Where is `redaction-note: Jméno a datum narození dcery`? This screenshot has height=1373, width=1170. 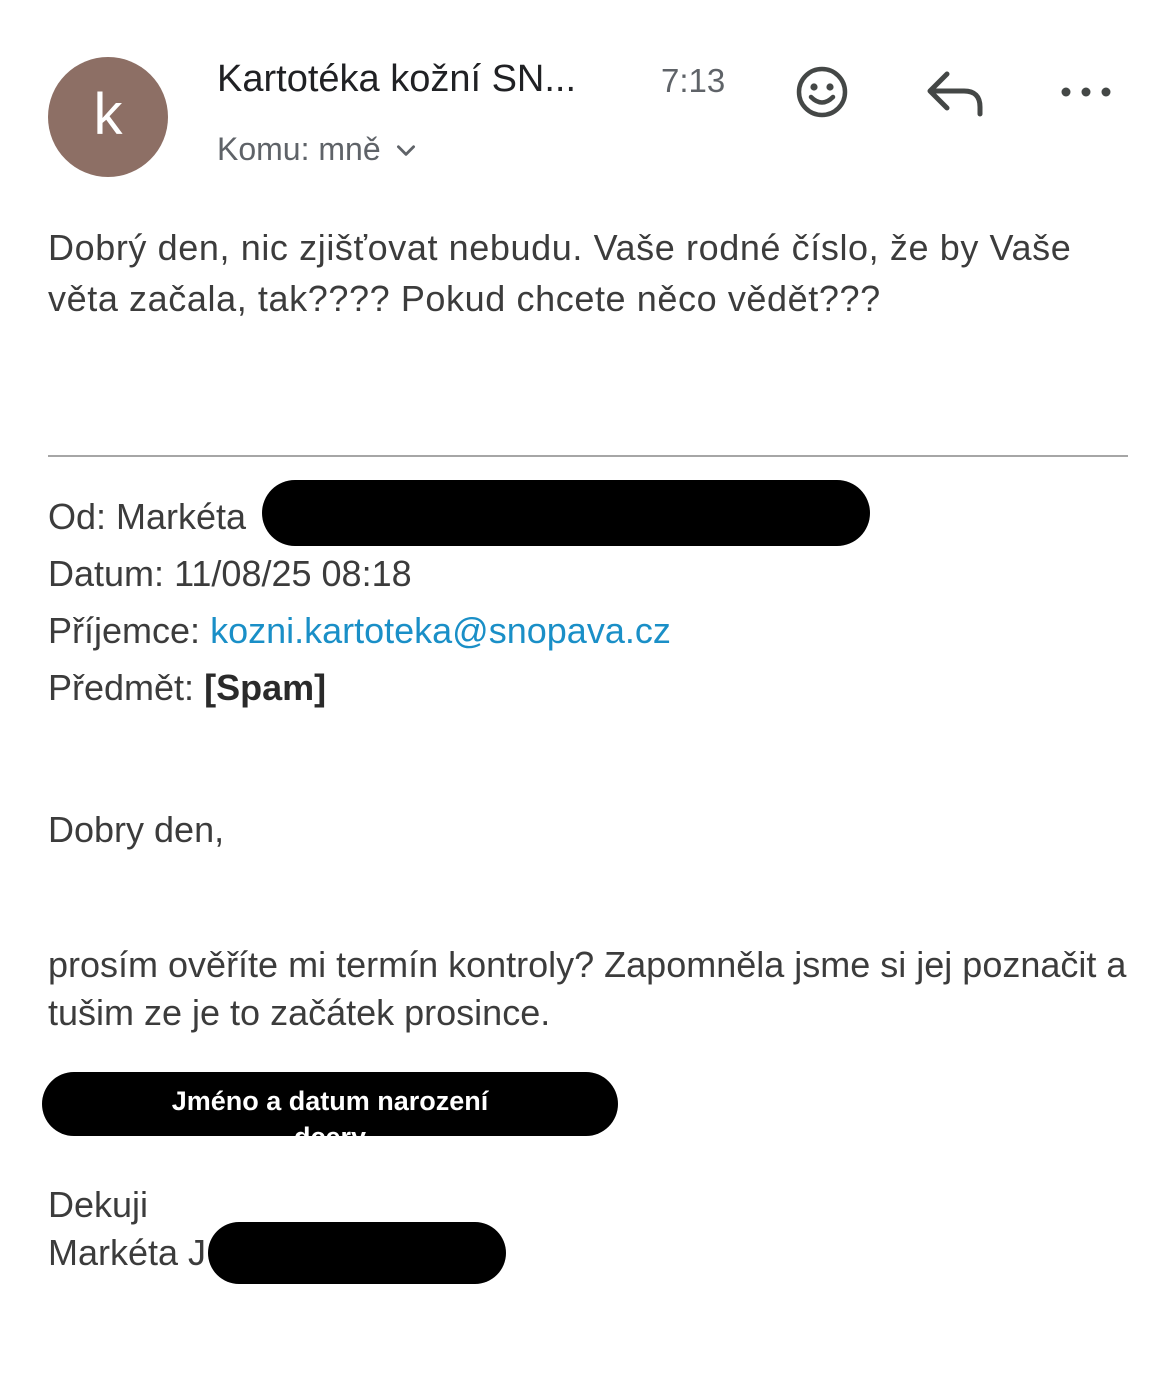 redaction-note: Jméno a datum narození dcery is located at coordinates (330, 1119).